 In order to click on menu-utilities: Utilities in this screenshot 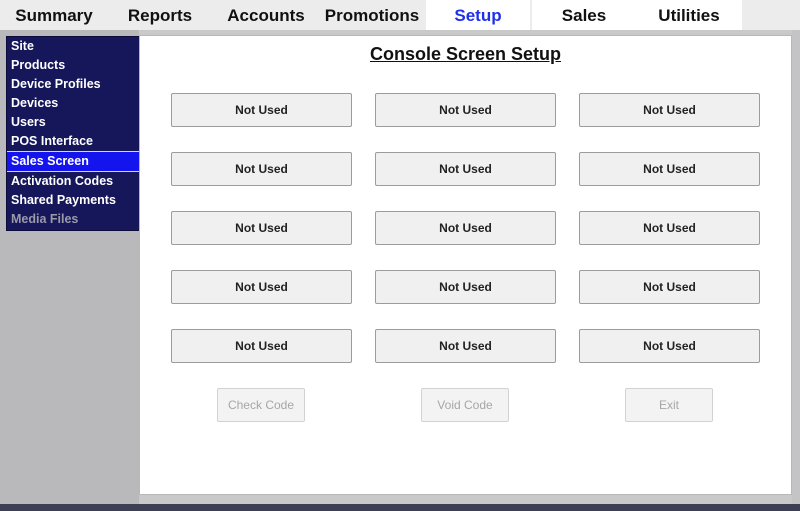, I will do `click(689, 15)`.